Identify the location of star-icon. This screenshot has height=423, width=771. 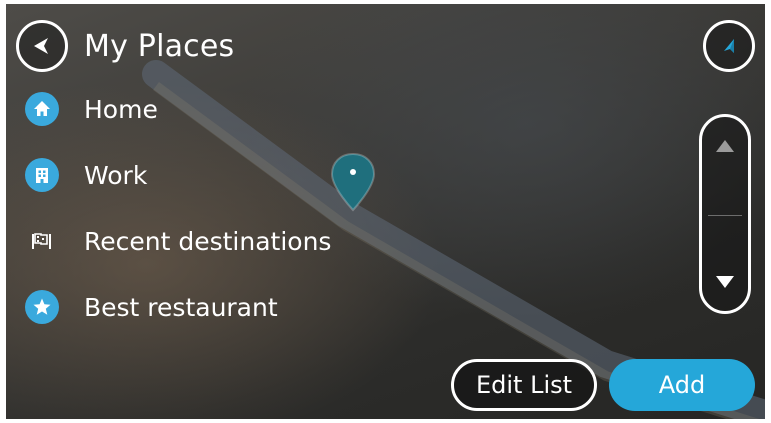
(42, 307).